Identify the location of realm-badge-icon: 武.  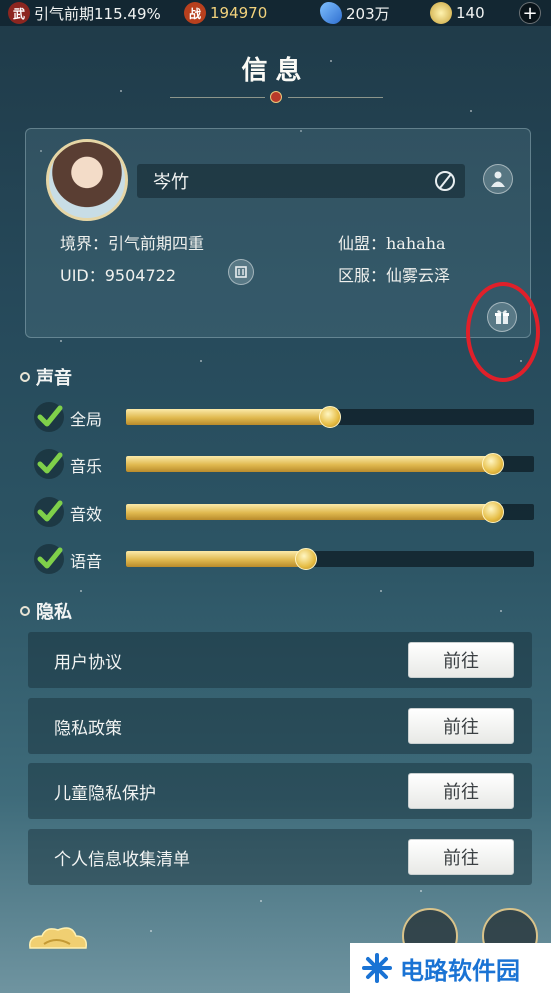
(19, 13).